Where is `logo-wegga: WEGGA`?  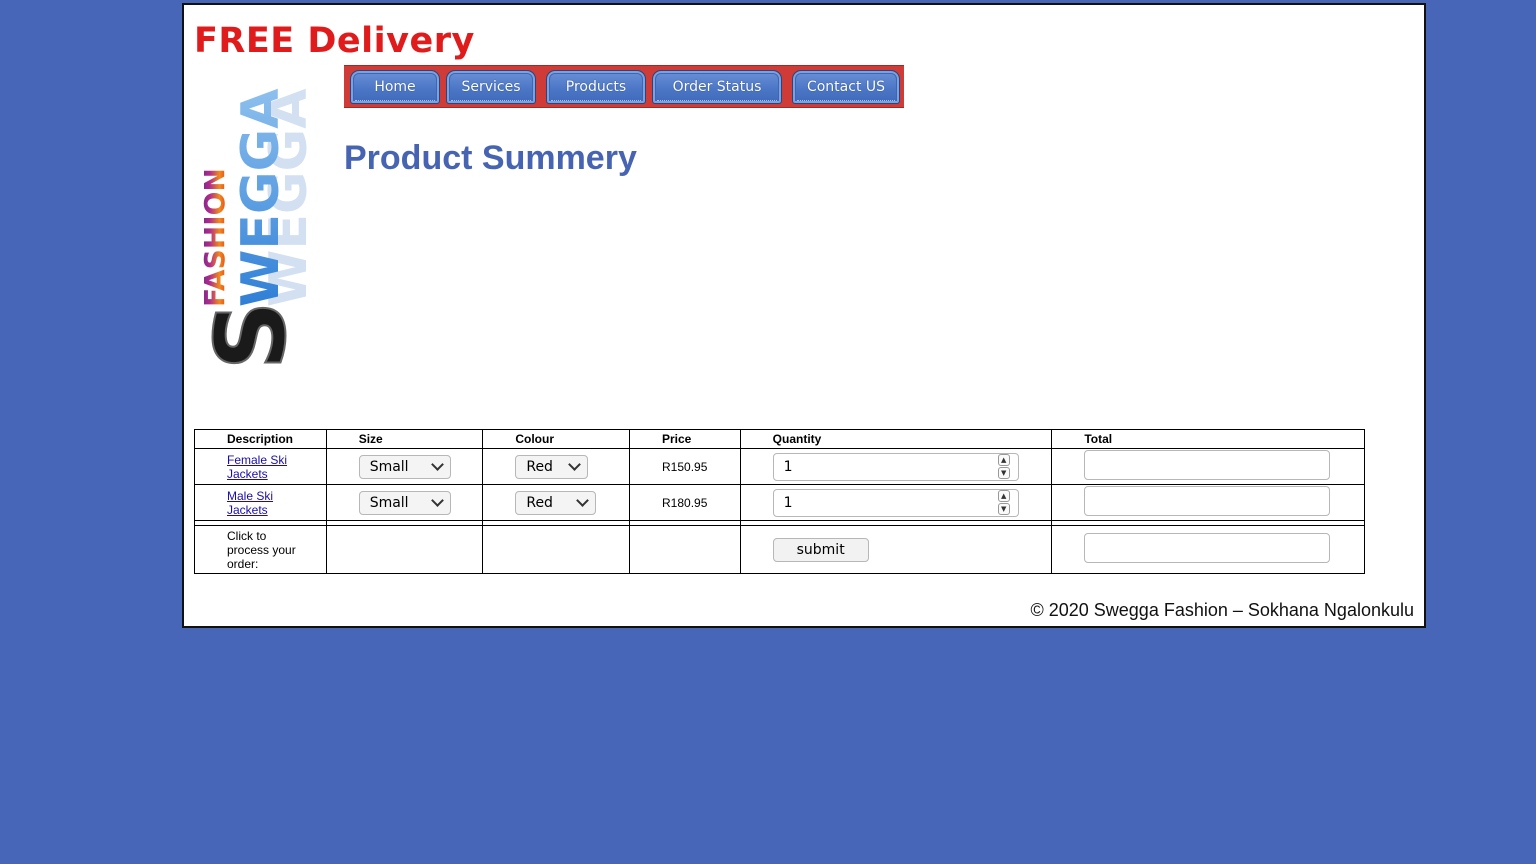 logo-wegga: WEGGA is located at coordinates (261, 198).